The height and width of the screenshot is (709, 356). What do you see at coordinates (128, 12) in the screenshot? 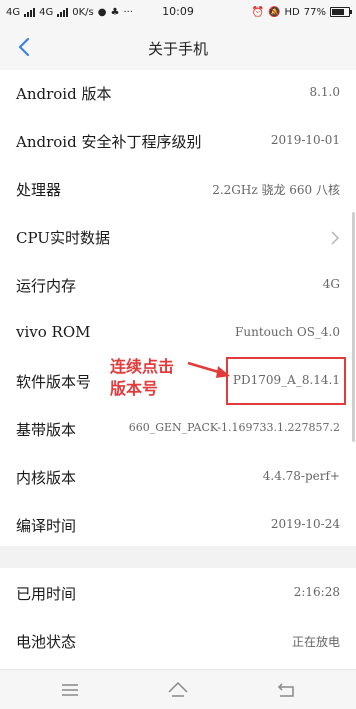
I see `more-notifications: ···` at bounding box center [128, 12].